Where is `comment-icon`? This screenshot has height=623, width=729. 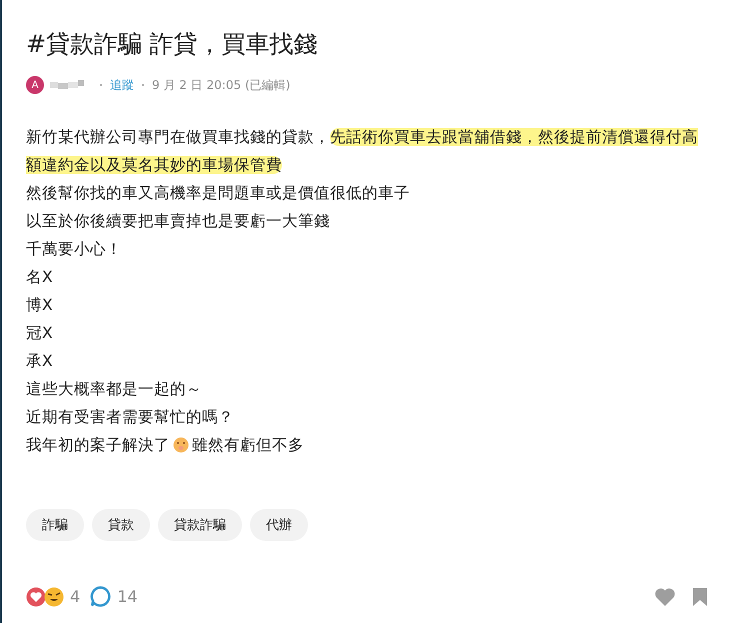
comment-icon is located at coordinates (101, 596).